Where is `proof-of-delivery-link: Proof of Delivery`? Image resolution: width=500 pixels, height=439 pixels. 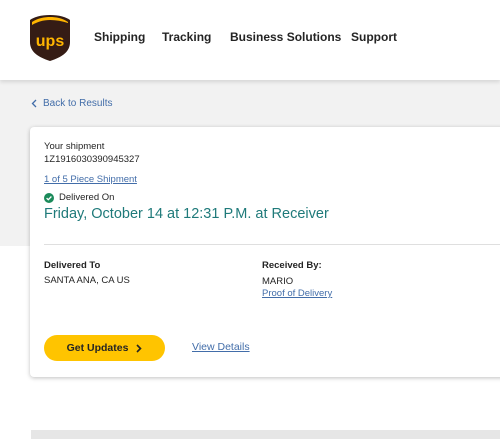 proof-of-delivery-link: Proof of Delivery is located at coordinates (297, 293).